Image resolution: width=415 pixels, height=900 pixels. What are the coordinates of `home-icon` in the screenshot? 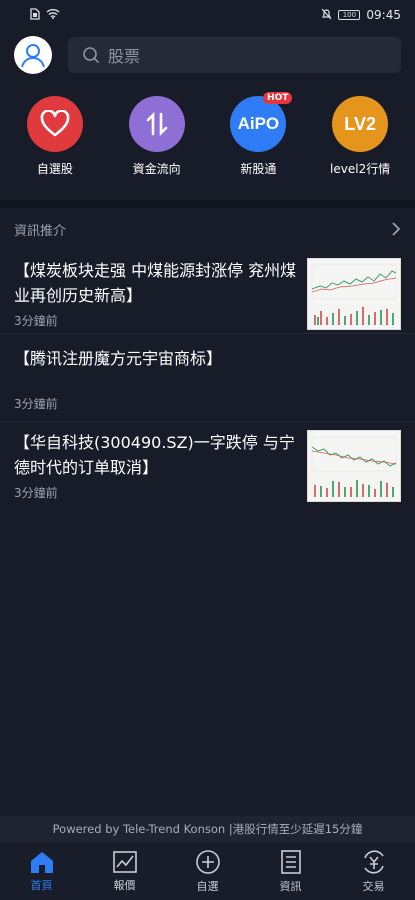 It's located at (41, 862).